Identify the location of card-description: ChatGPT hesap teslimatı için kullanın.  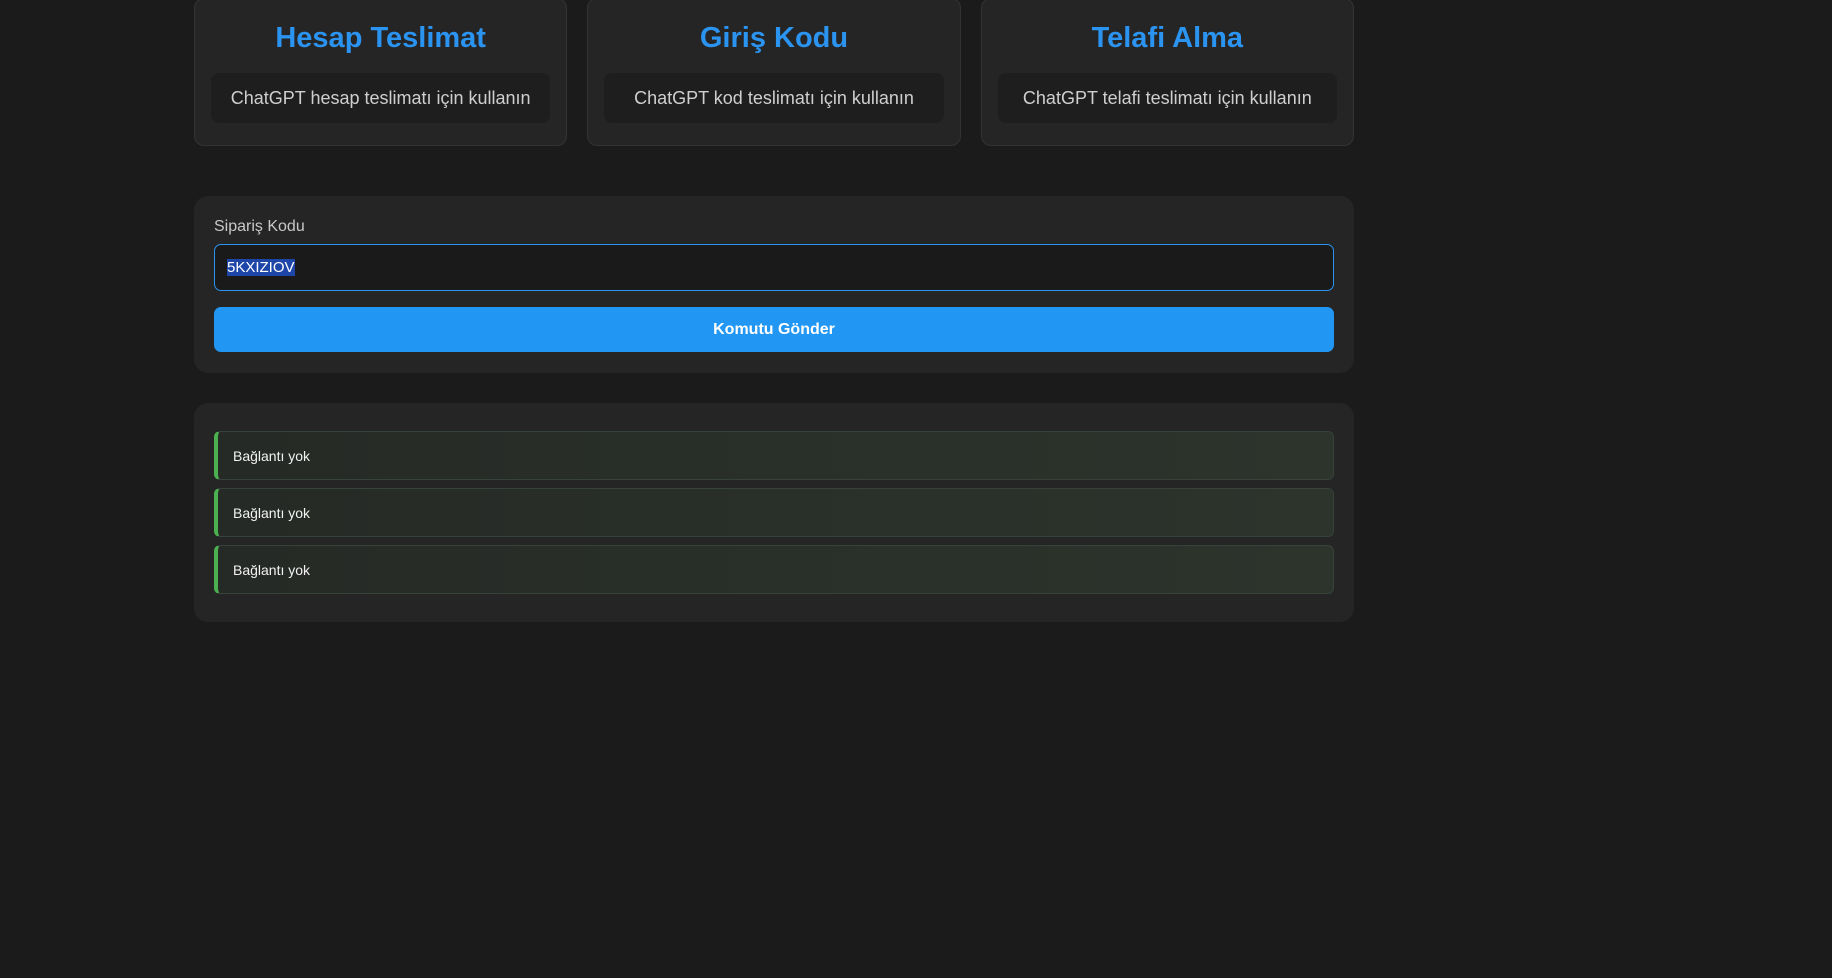
(381, 98).